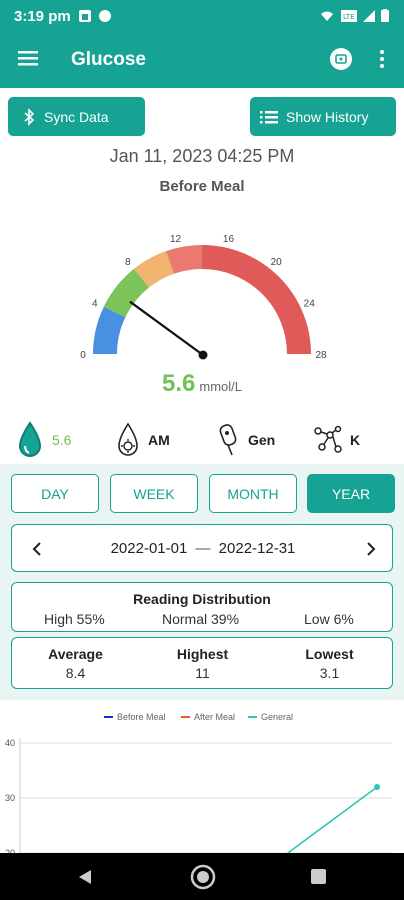 This screenshot has width=404, height=900. I want to click on bluetooth-icon, so click(29, 116).